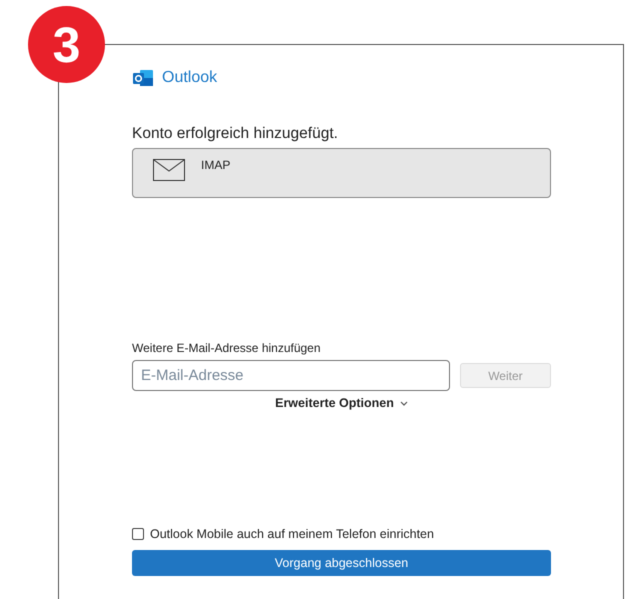  I want to click on account-type: IMAP, so click(215, 165).